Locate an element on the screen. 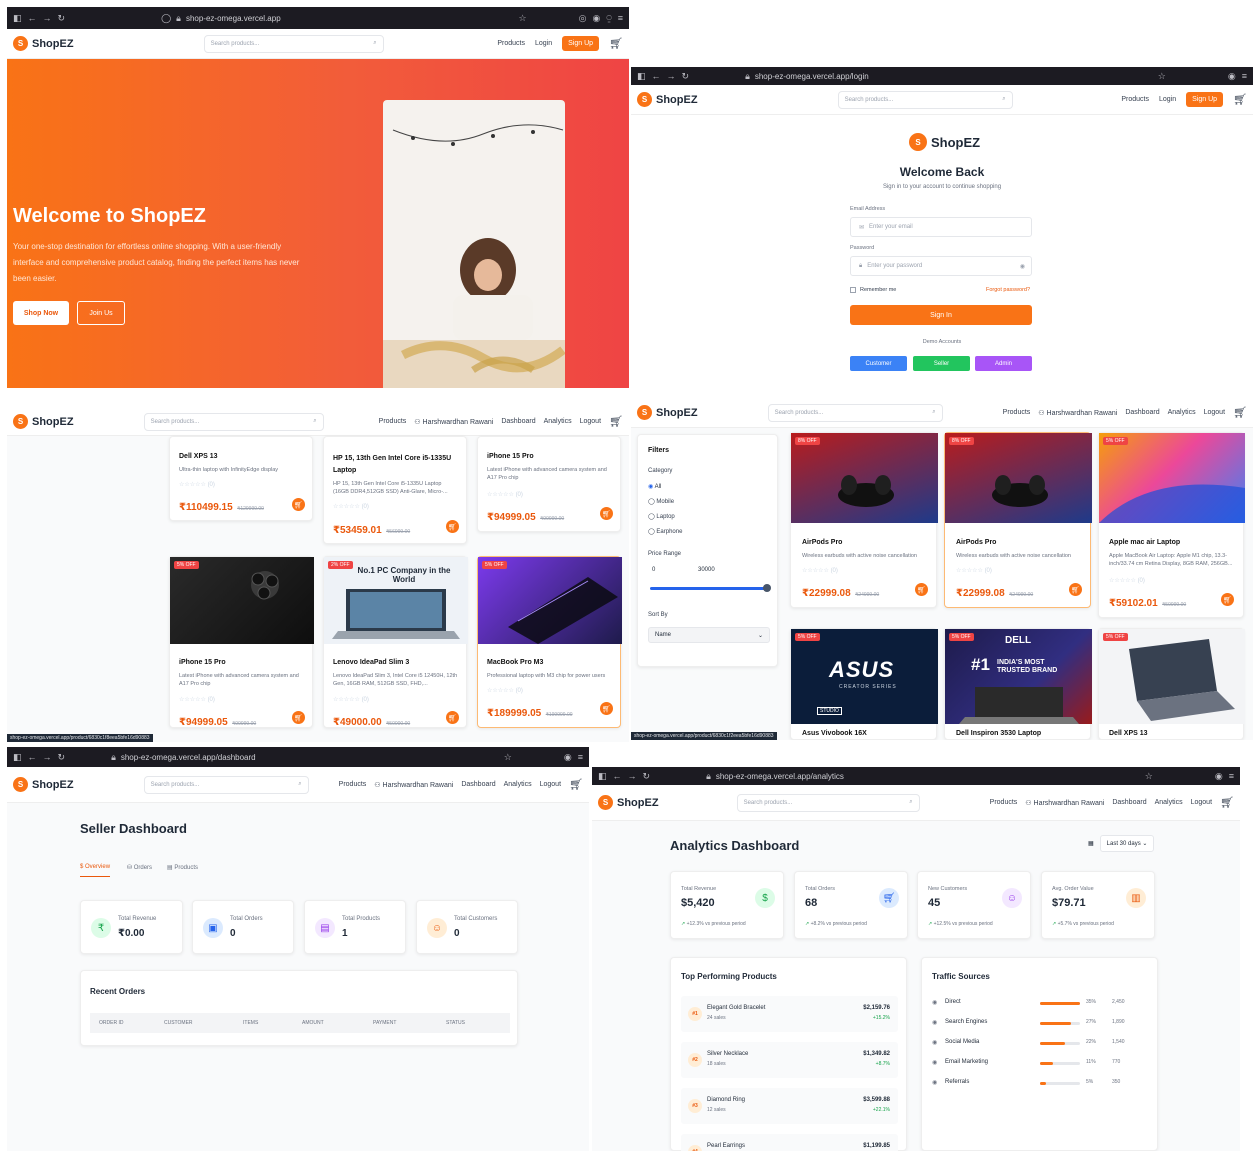 The image size is (1253, 1151). category-all: ◉ All is located at coordinates (654, 486).